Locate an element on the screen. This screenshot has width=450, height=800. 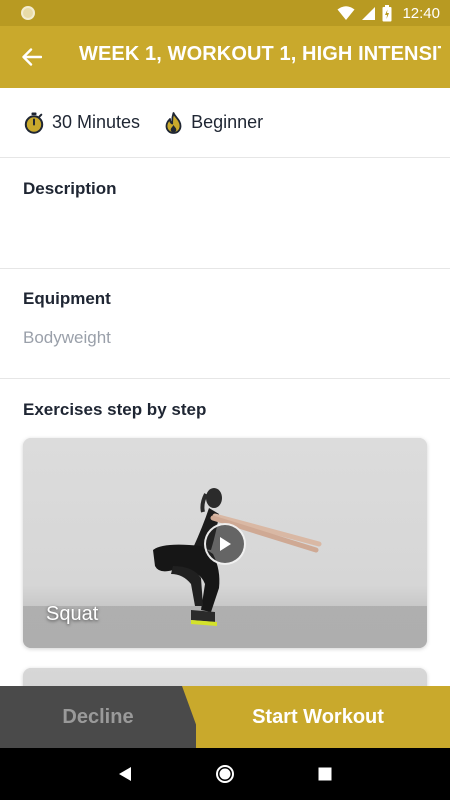
notification-icon is located at coordinates (28, 13).